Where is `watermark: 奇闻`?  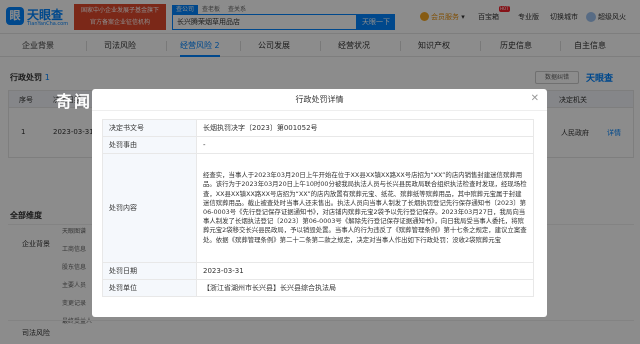
watermark: 奇闻 is located at coordinates (74, 101).